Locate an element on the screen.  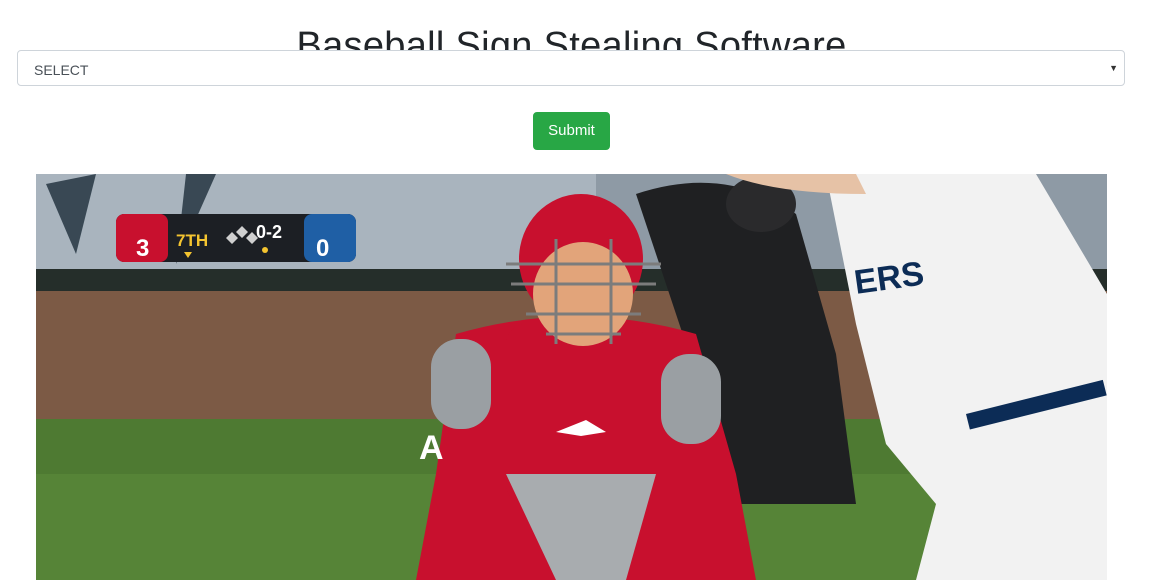
home-team-box is located at coordinates (330, 238).